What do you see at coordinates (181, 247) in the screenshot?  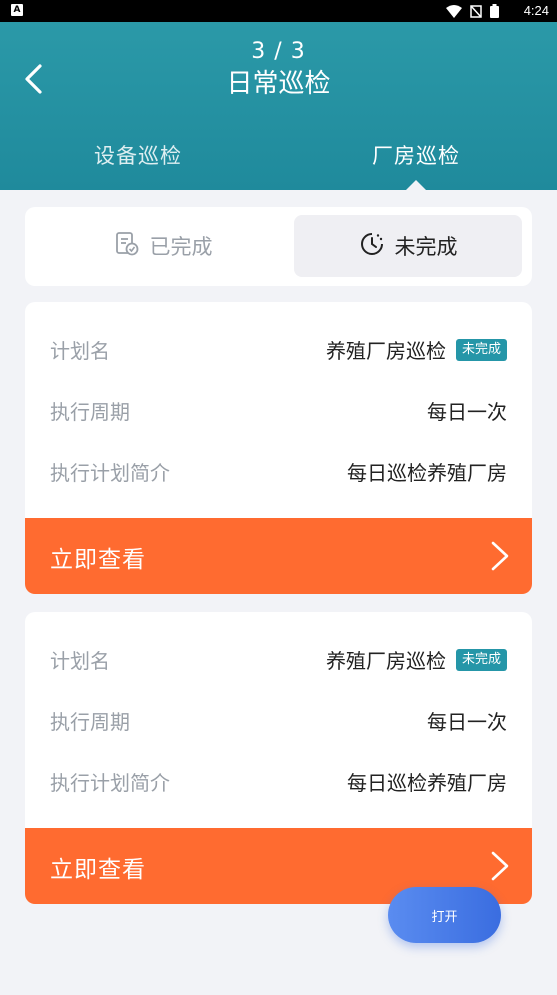 I see `filter-completed-label: 已完成` at bounding box center [181, 247].